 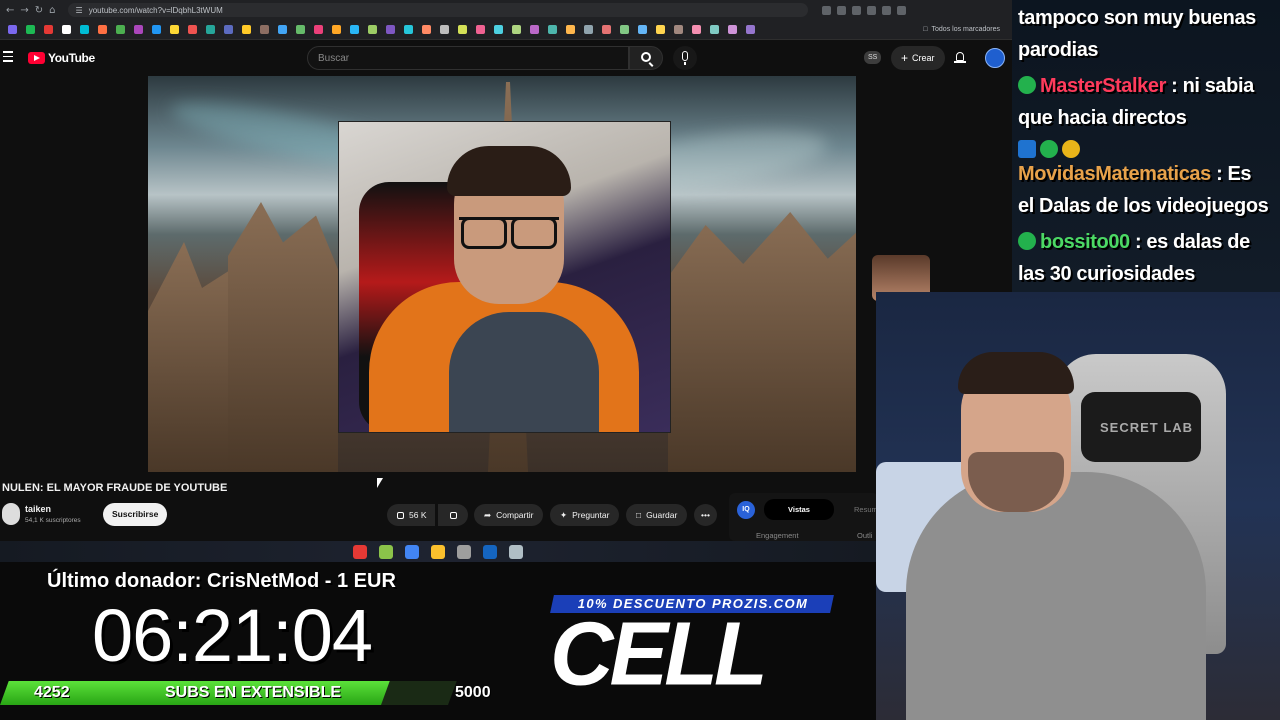 What do you see at coordinates (437, 10) in the screenshot?
I see `address-bar: ☰ youtube.com/watch?v=lDqbhL3tWUM` at bounding box center [437, 10].